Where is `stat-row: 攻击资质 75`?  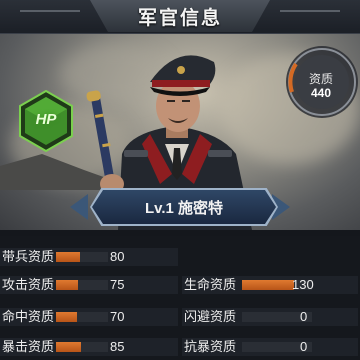 stat-row: 攻击资质 75 is located at coordinates (89, 285).